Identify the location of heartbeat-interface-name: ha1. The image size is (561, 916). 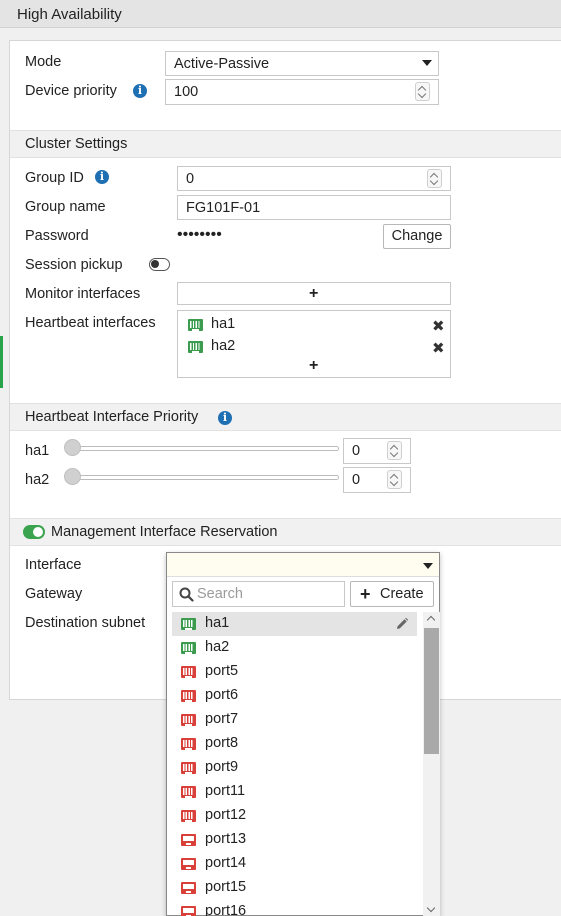
(223, 324).